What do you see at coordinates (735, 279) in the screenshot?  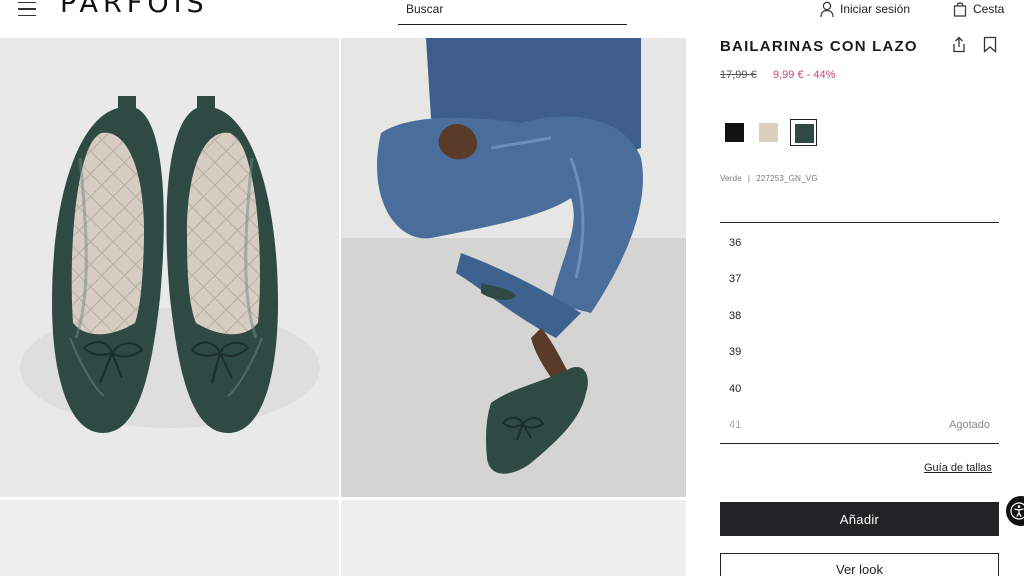 I see `size-label: 37` at bounding box center [735, 279].